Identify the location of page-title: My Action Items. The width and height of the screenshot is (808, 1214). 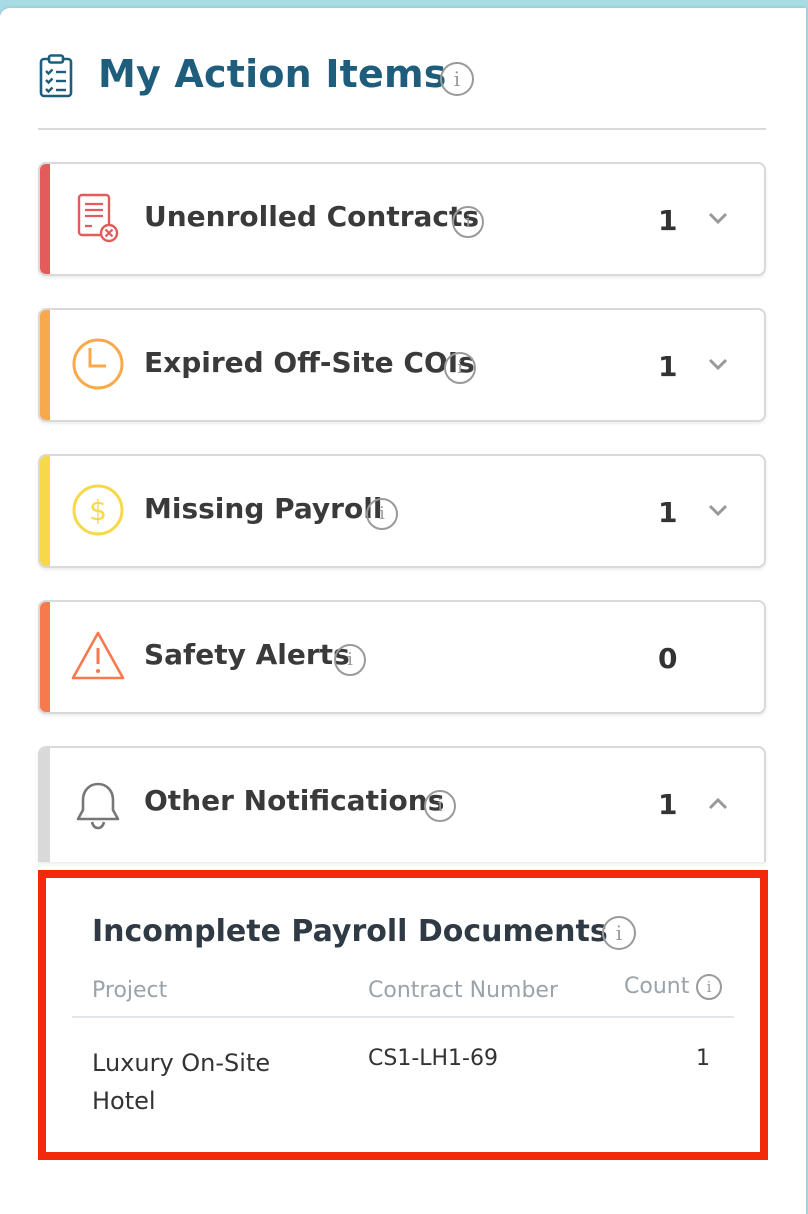
(272, 74).